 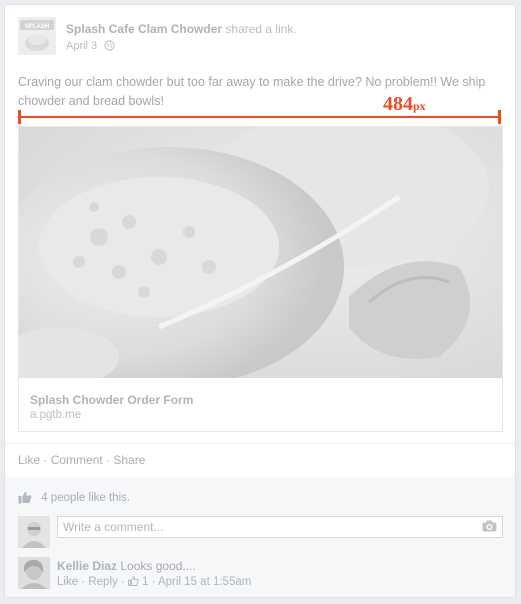 What do you see at coordinates (260, 443) in the screenshot?
I see `actions-divider` at bounding box center [260, 443].